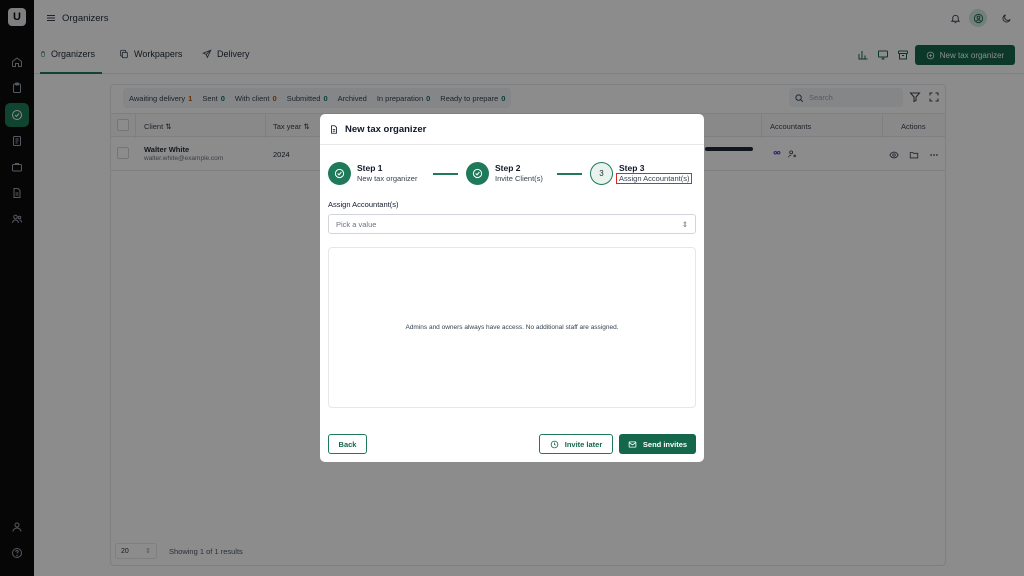  I want to click on step-2-subtitle: Invite Client(s), so click(519, 178).